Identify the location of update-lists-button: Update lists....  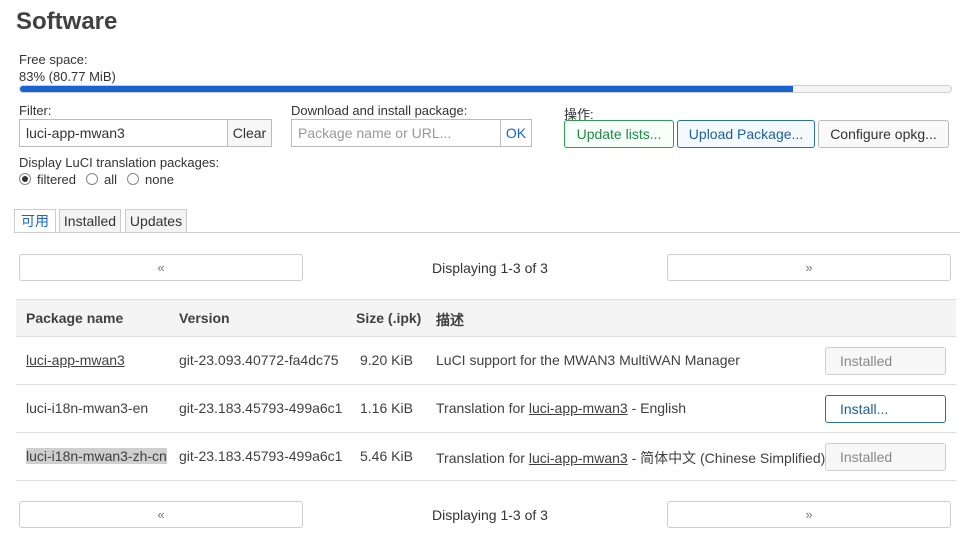
(619, 134).